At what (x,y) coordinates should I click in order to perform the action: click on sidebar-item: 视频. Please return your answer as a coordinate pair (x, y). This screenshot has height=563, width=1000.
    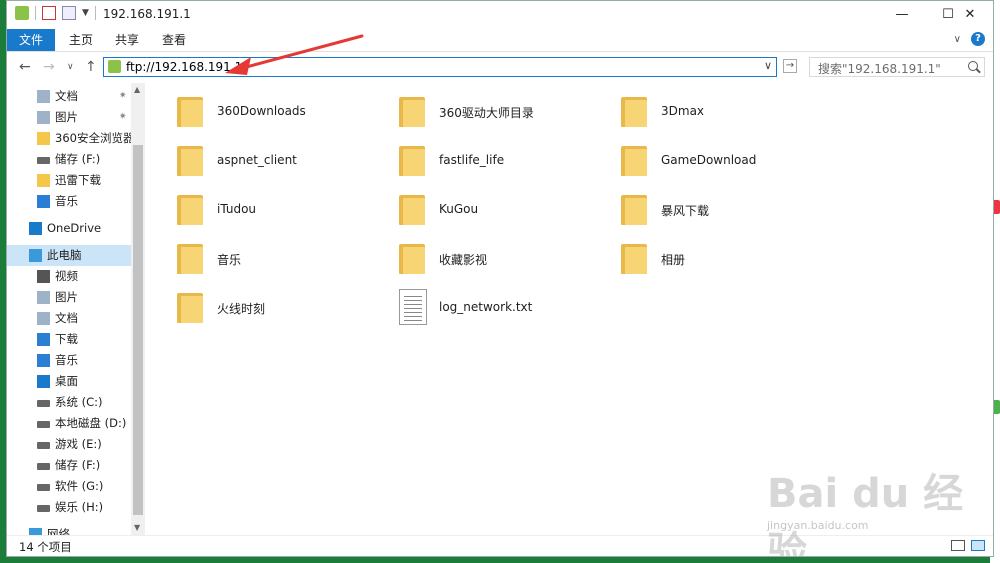
    Looking at the image, I should click on (69, 276).